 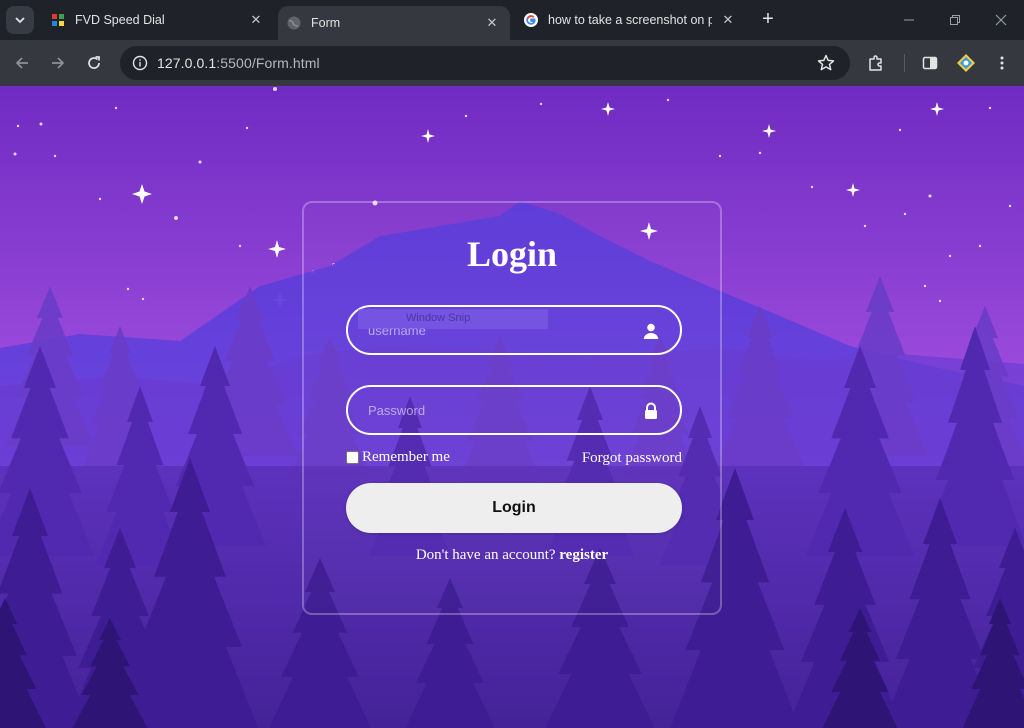 I want to click on tab-title: how to take a screenshot on pc, so click(x=630, y=20).